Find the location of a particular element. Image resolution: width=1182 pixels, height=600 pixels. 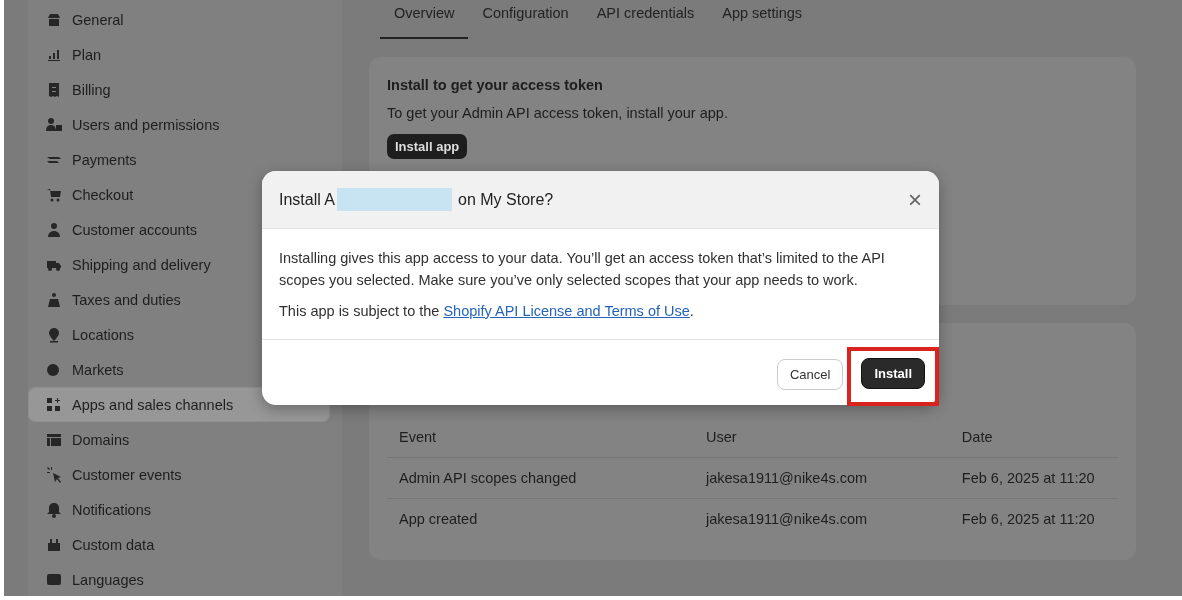

people-icon is located at coordinates (54, 124).